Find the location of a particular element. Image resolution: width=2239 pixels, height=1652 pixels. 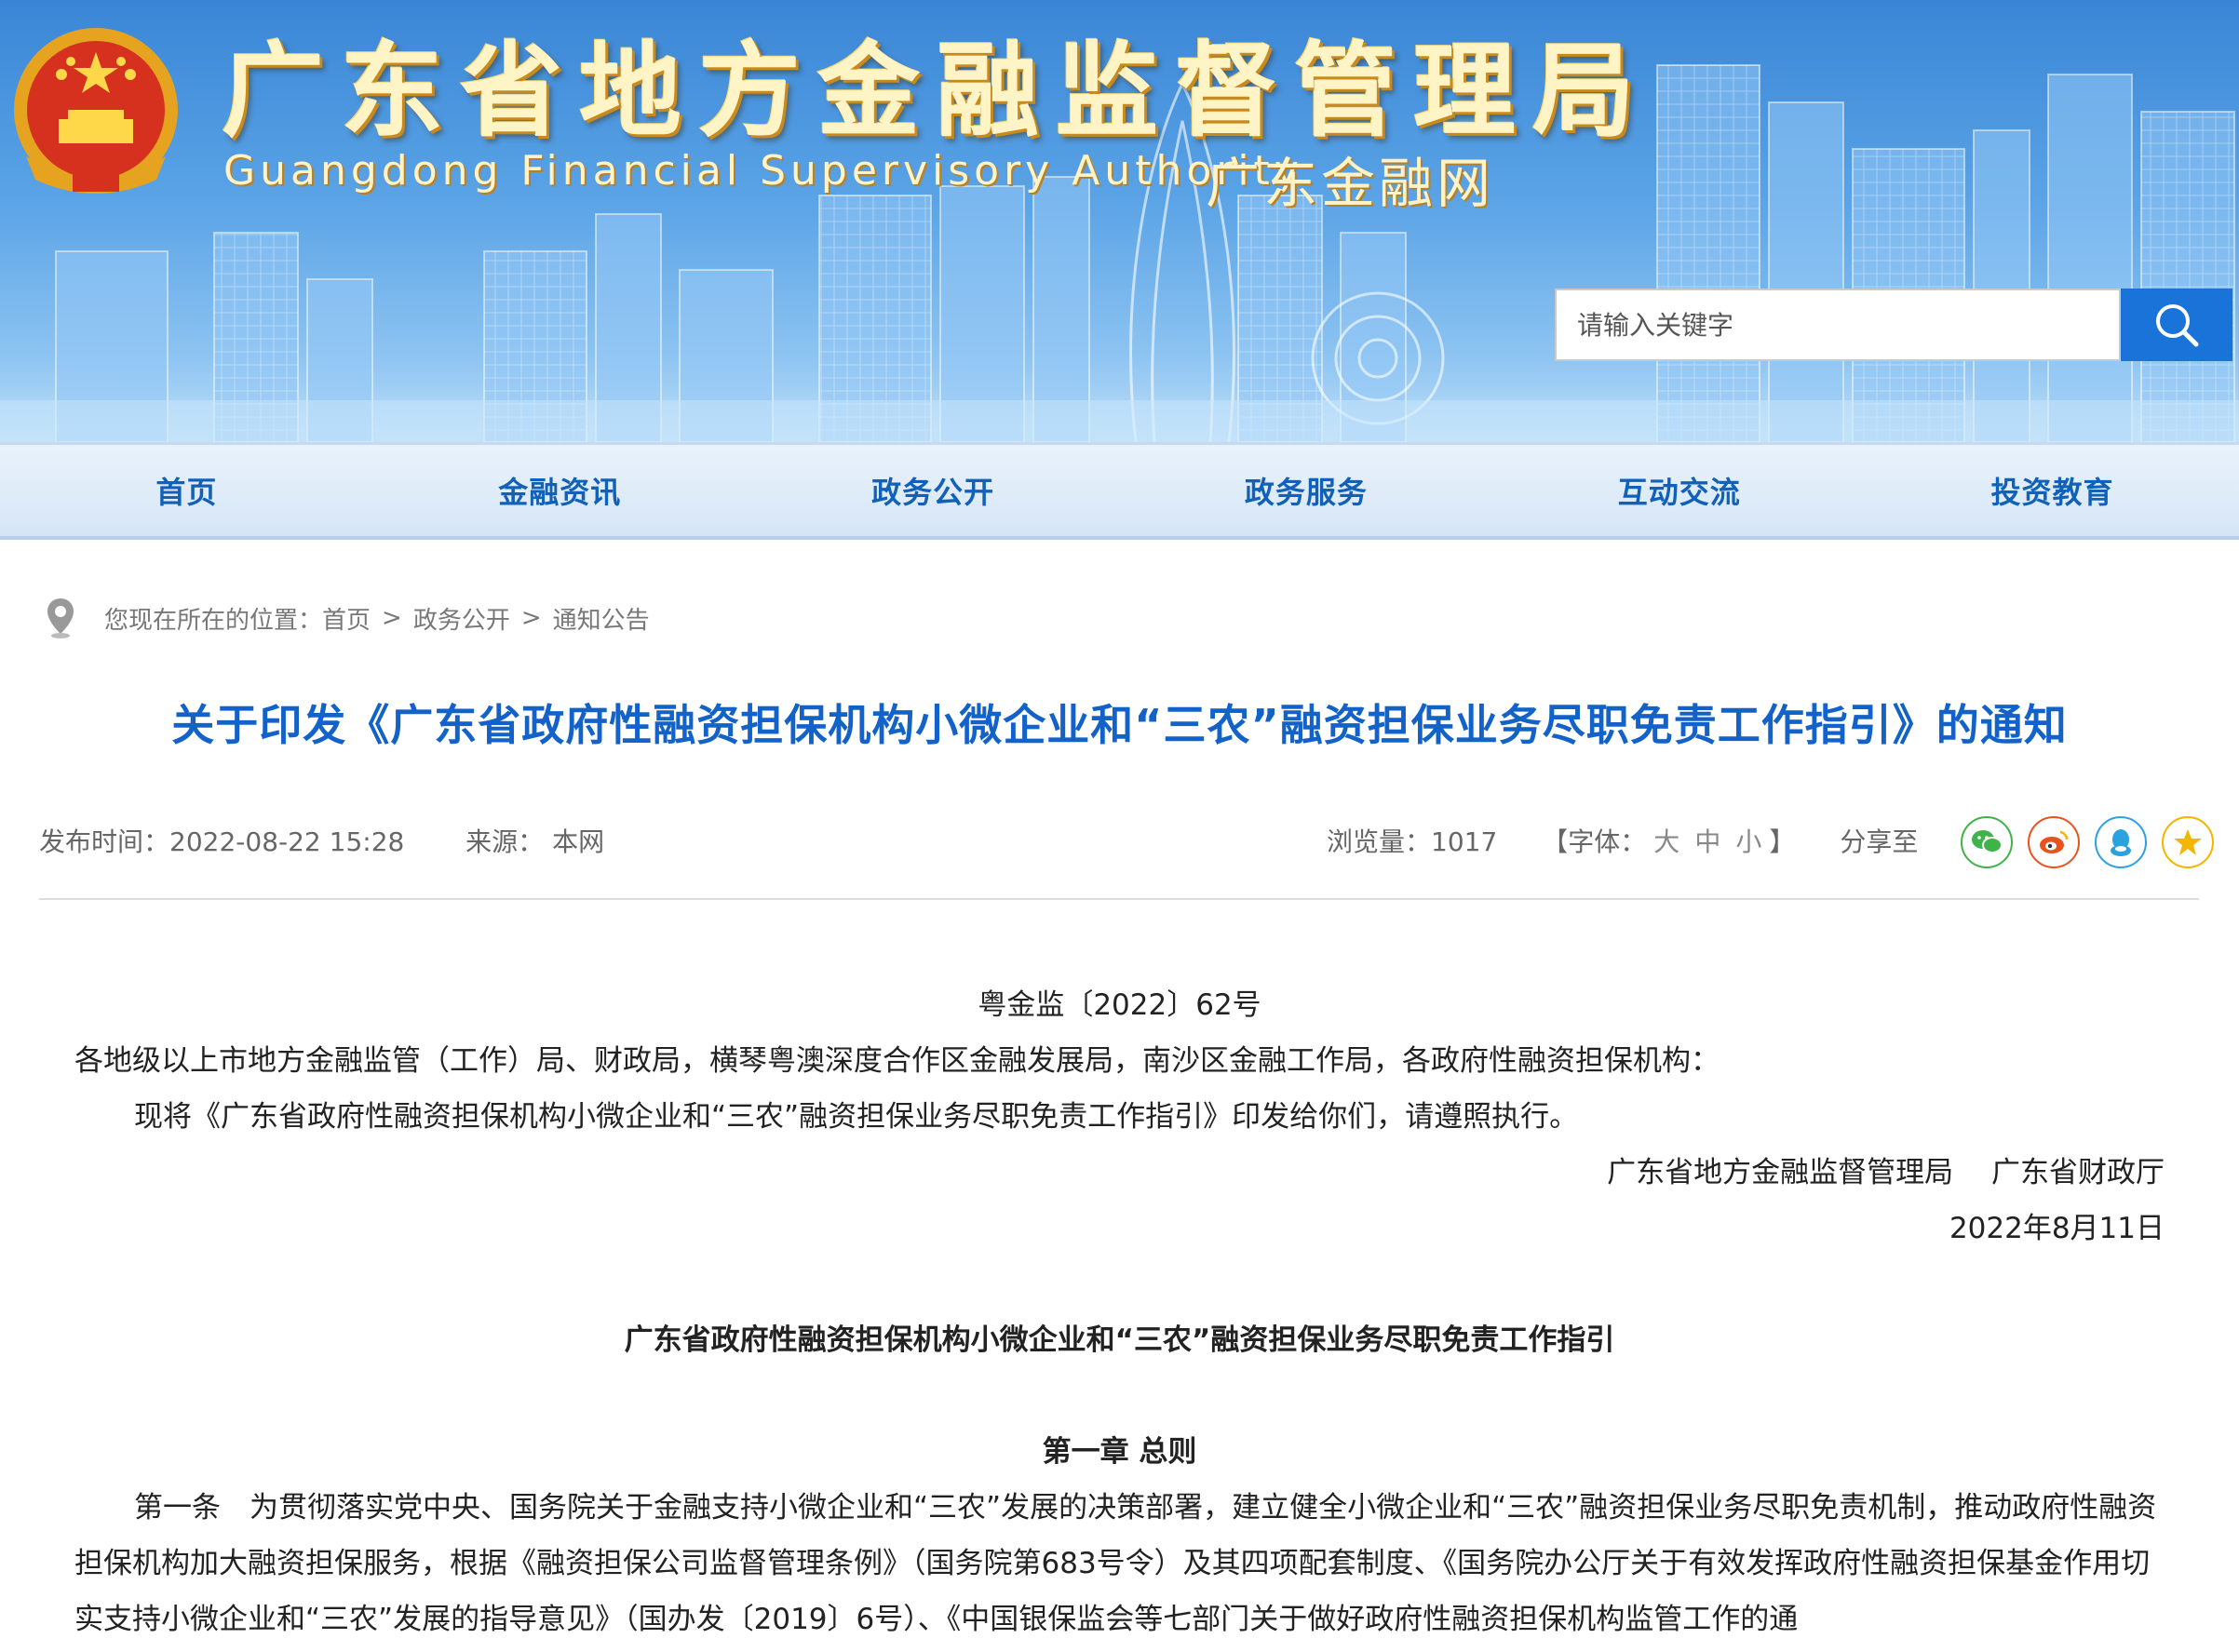

chapter-title: 第一章 总则 is located at coordinates (1119, 1452).